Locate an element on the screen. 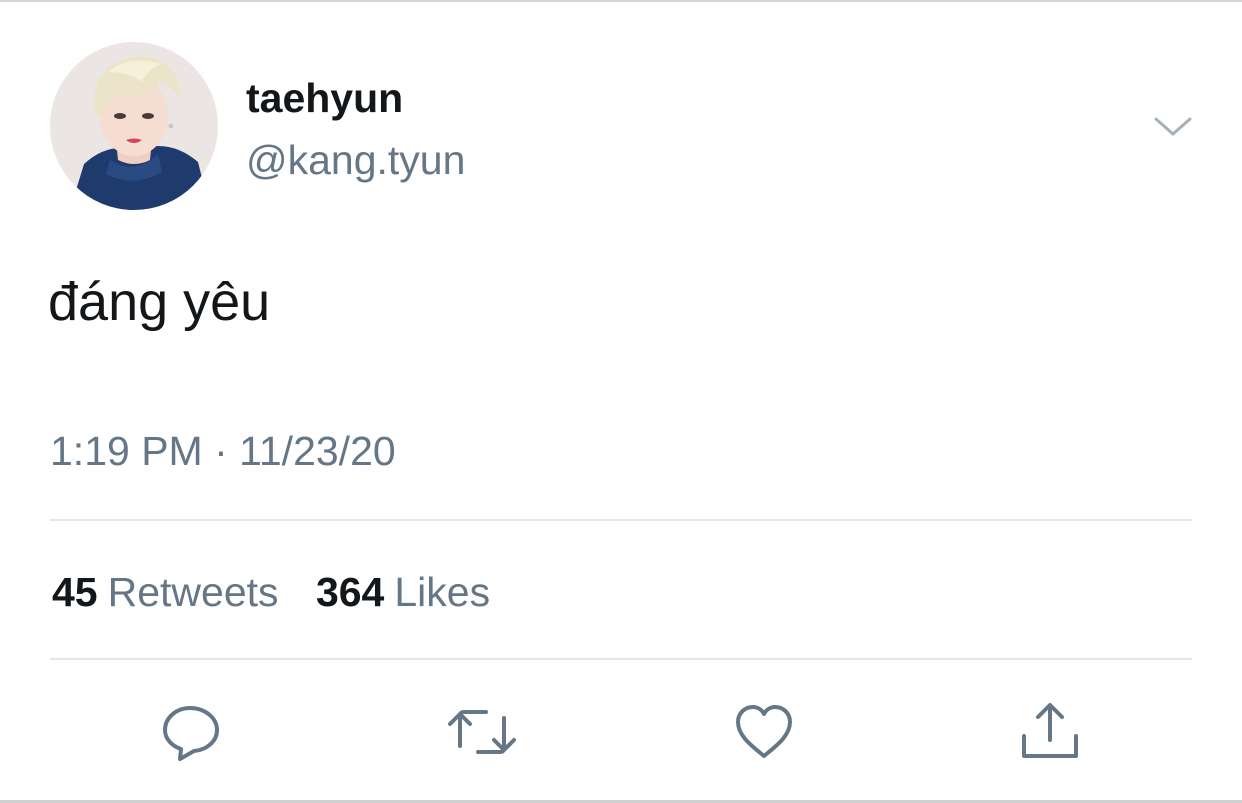 The width and height of the screenshot is (1242, 803). retweets-count: 45 is located at coordinates (75, 592).